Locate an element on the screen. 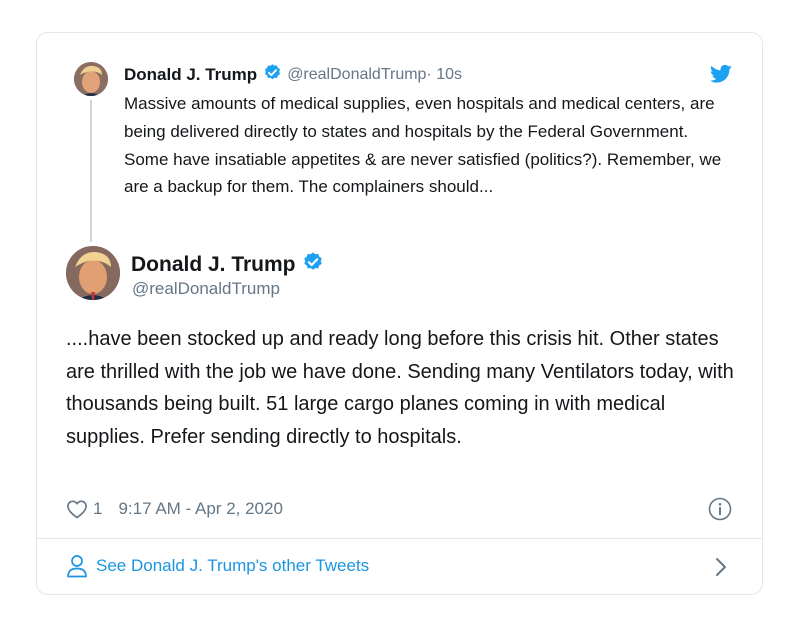 Image resolution: width=799 pixels, height=630 pixels. author-handle: @realDonaldTrump is located at coordinates (206, 289).